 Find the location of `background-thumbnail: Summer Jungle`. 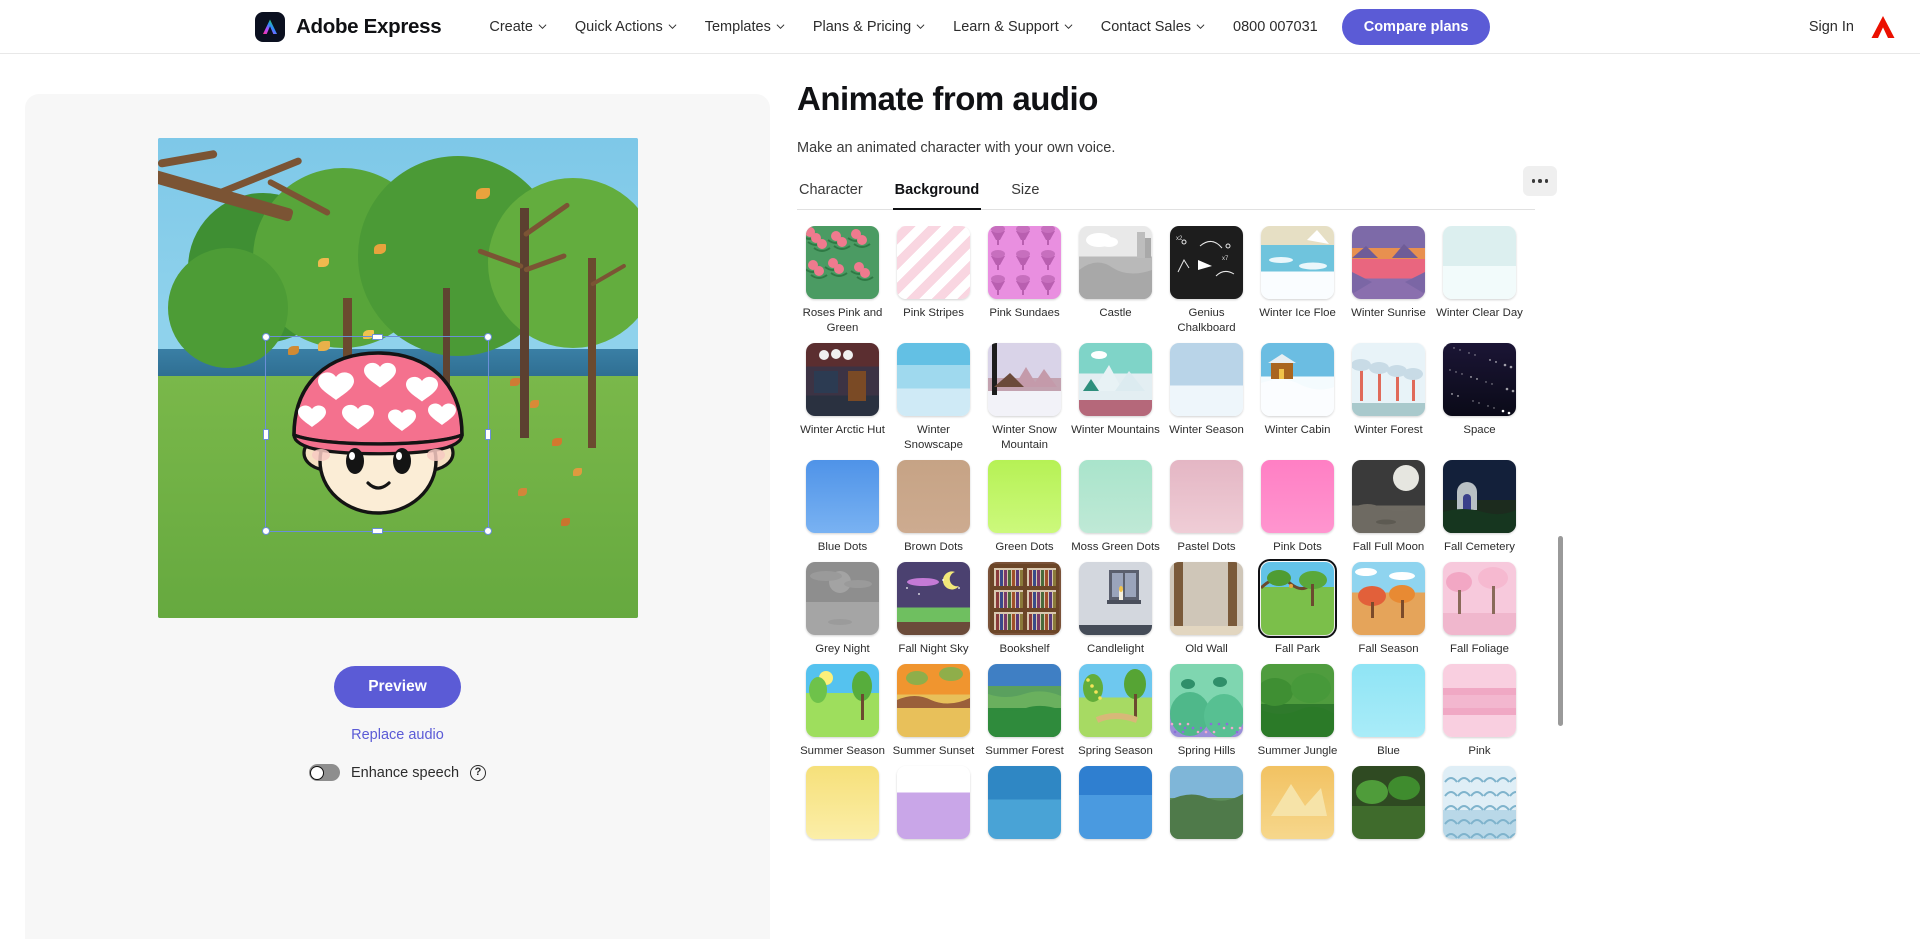

background-thumbnail: Summer Jungle is located at coordinates (1297, 711).